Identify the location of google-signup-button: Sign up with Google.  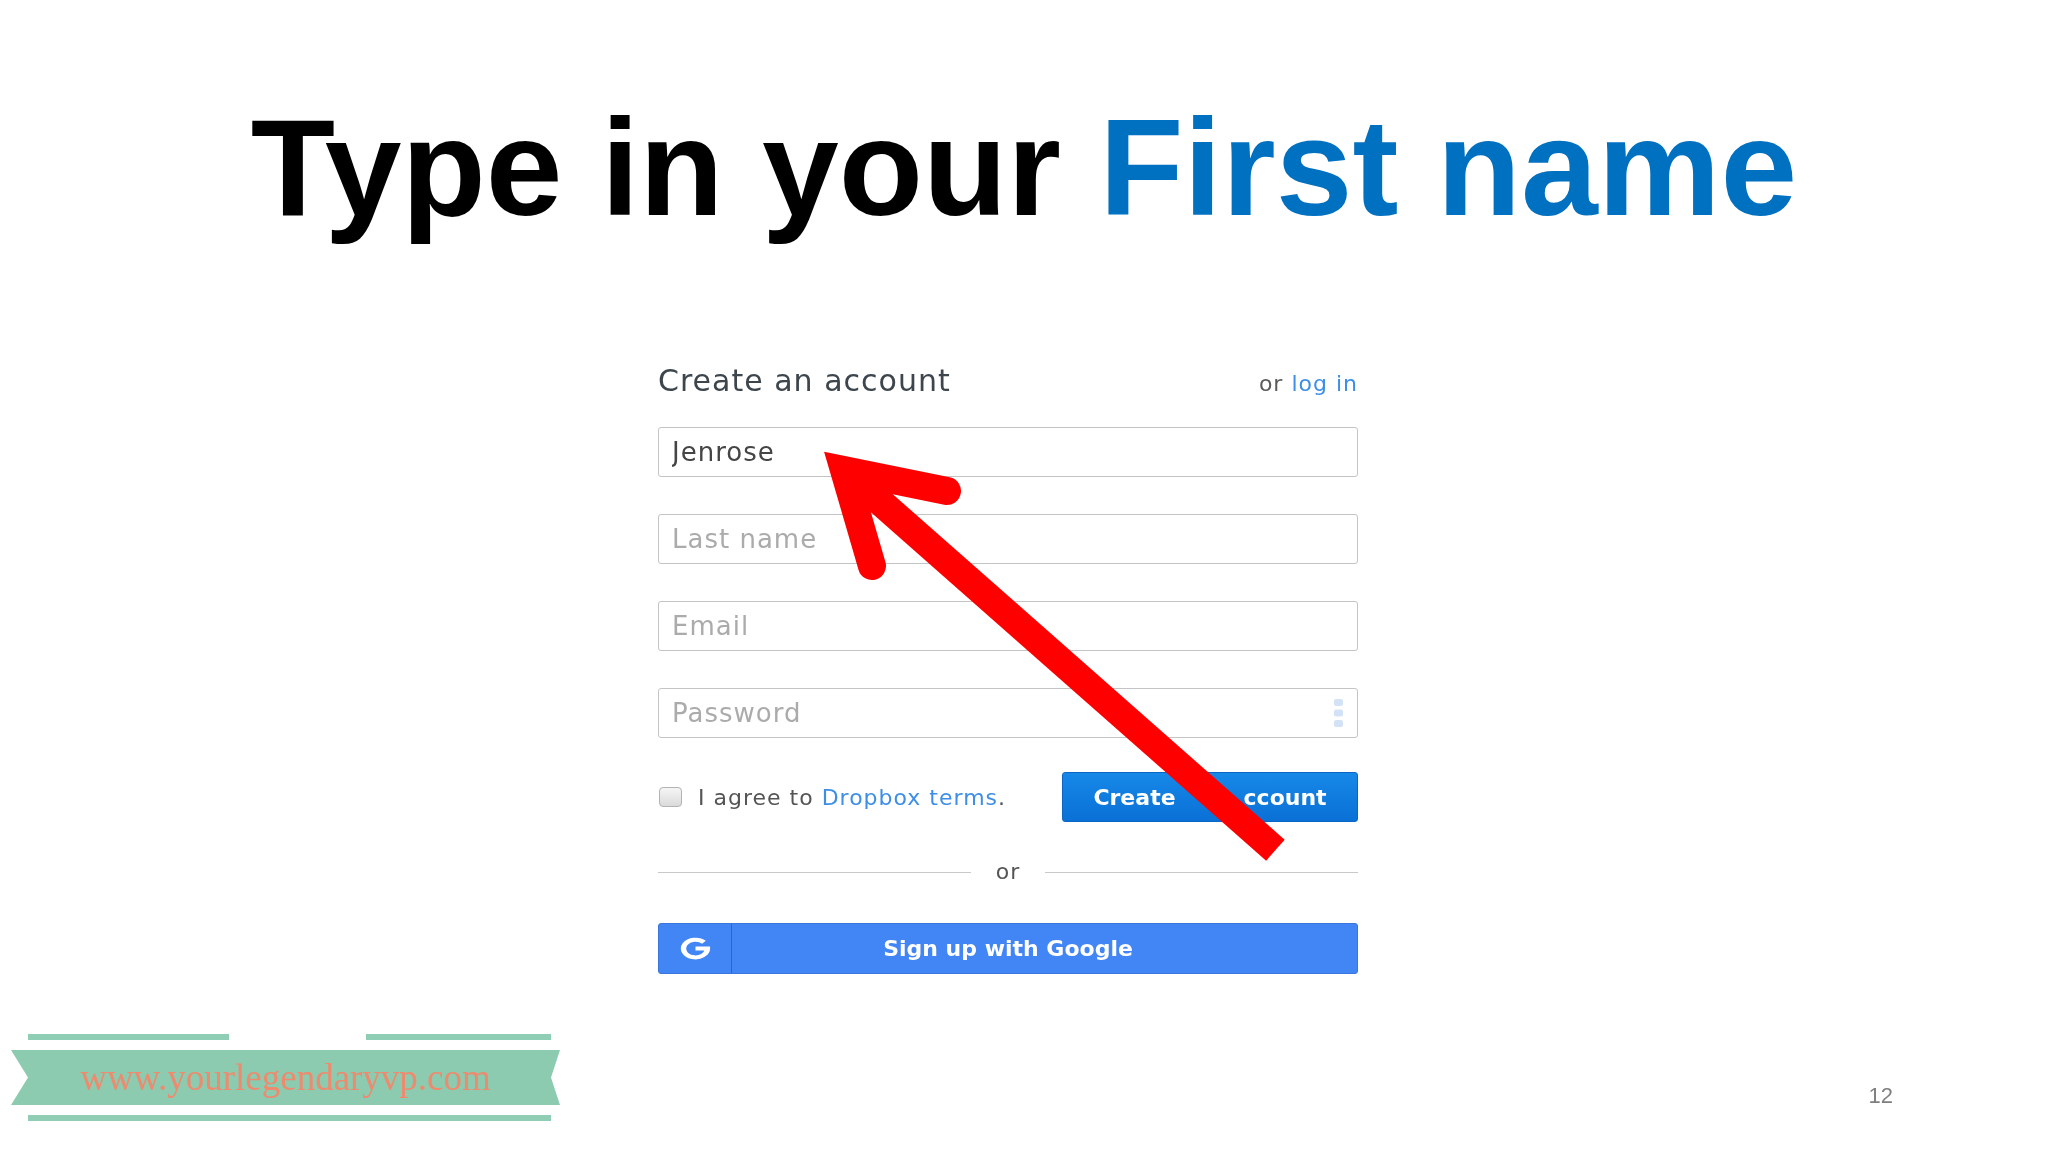
(1008, 948).